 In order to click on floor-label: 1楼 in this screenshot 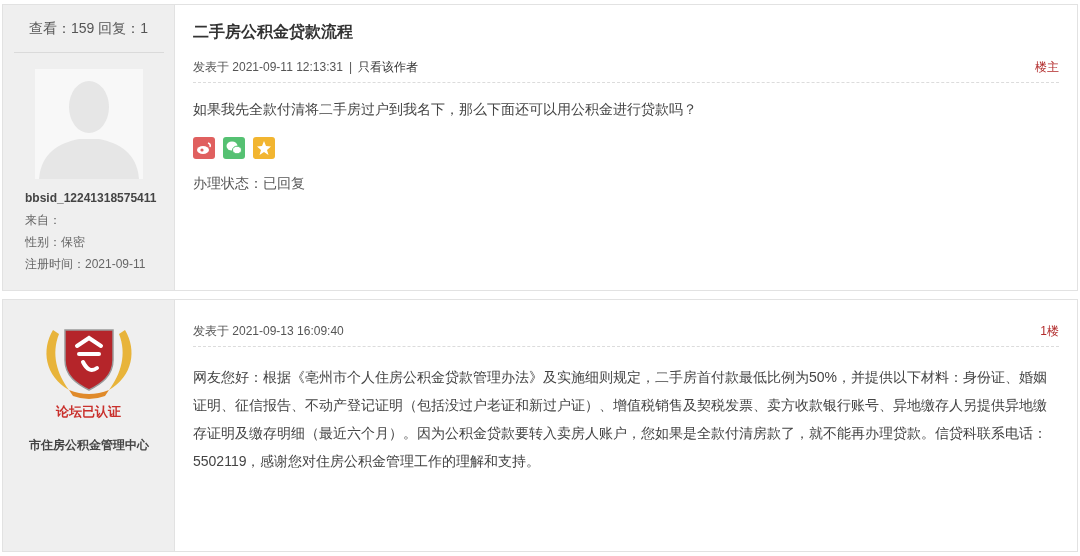, I will do `click(1049, 331)`.